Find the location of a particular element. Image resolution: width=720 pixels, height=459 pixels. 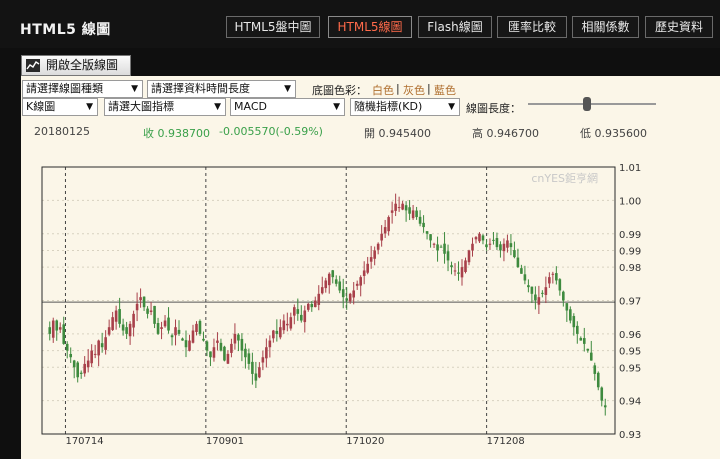

x-tick-label: 170901 is located at coordinates (225, 441).